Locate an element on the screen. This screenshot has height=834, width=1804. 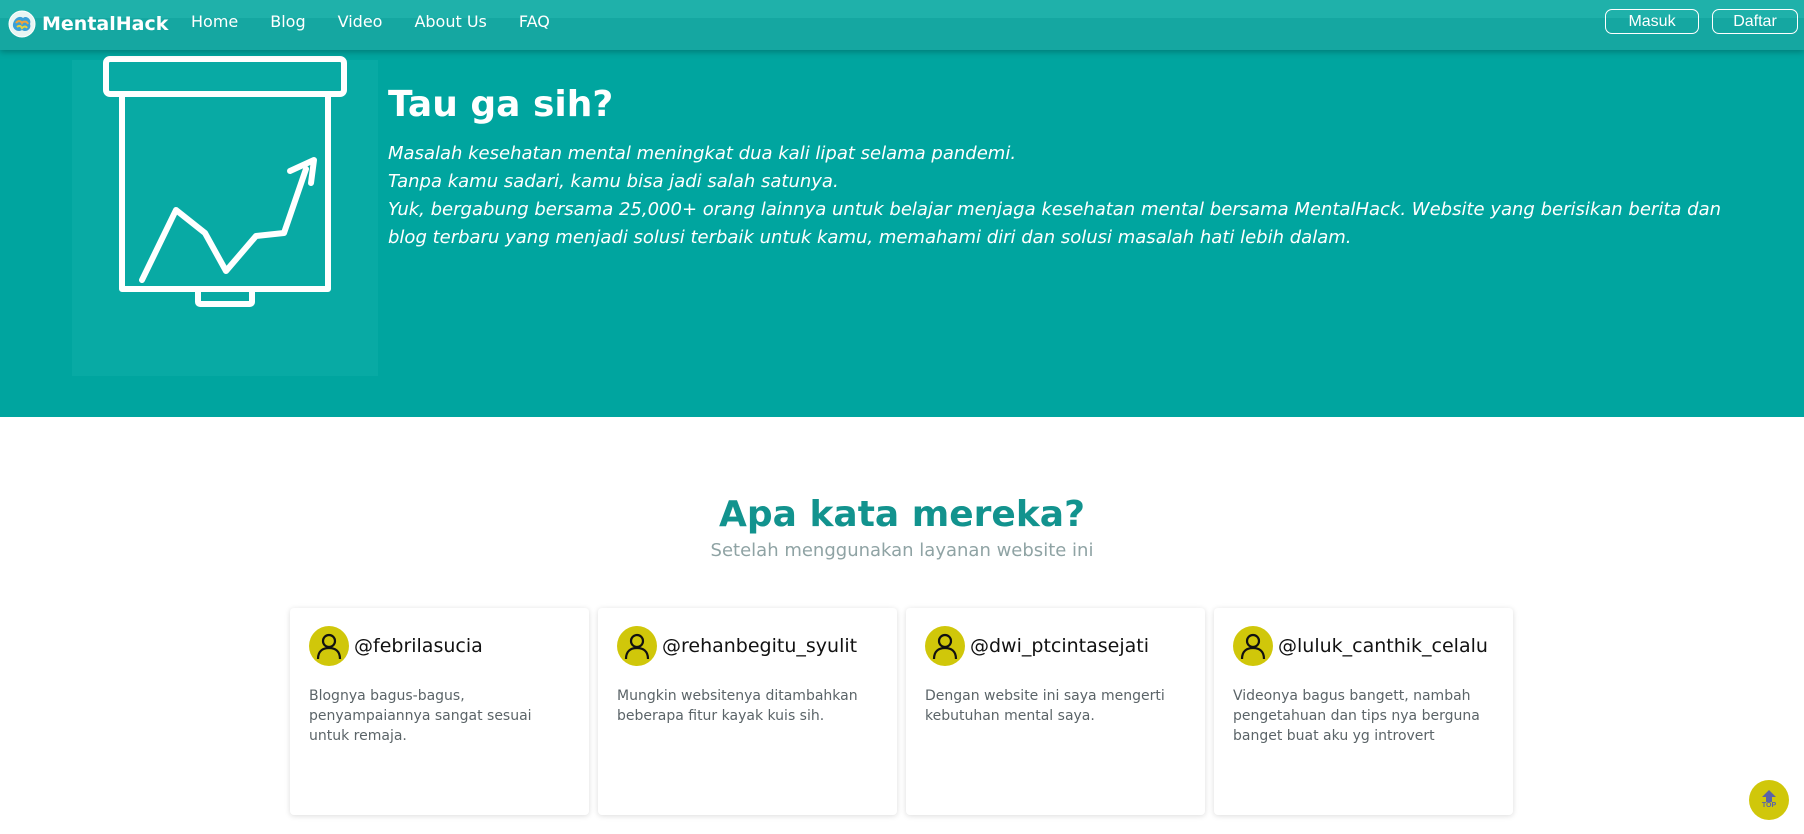
presentation-chart-icon is located at coordinates (225, 181).